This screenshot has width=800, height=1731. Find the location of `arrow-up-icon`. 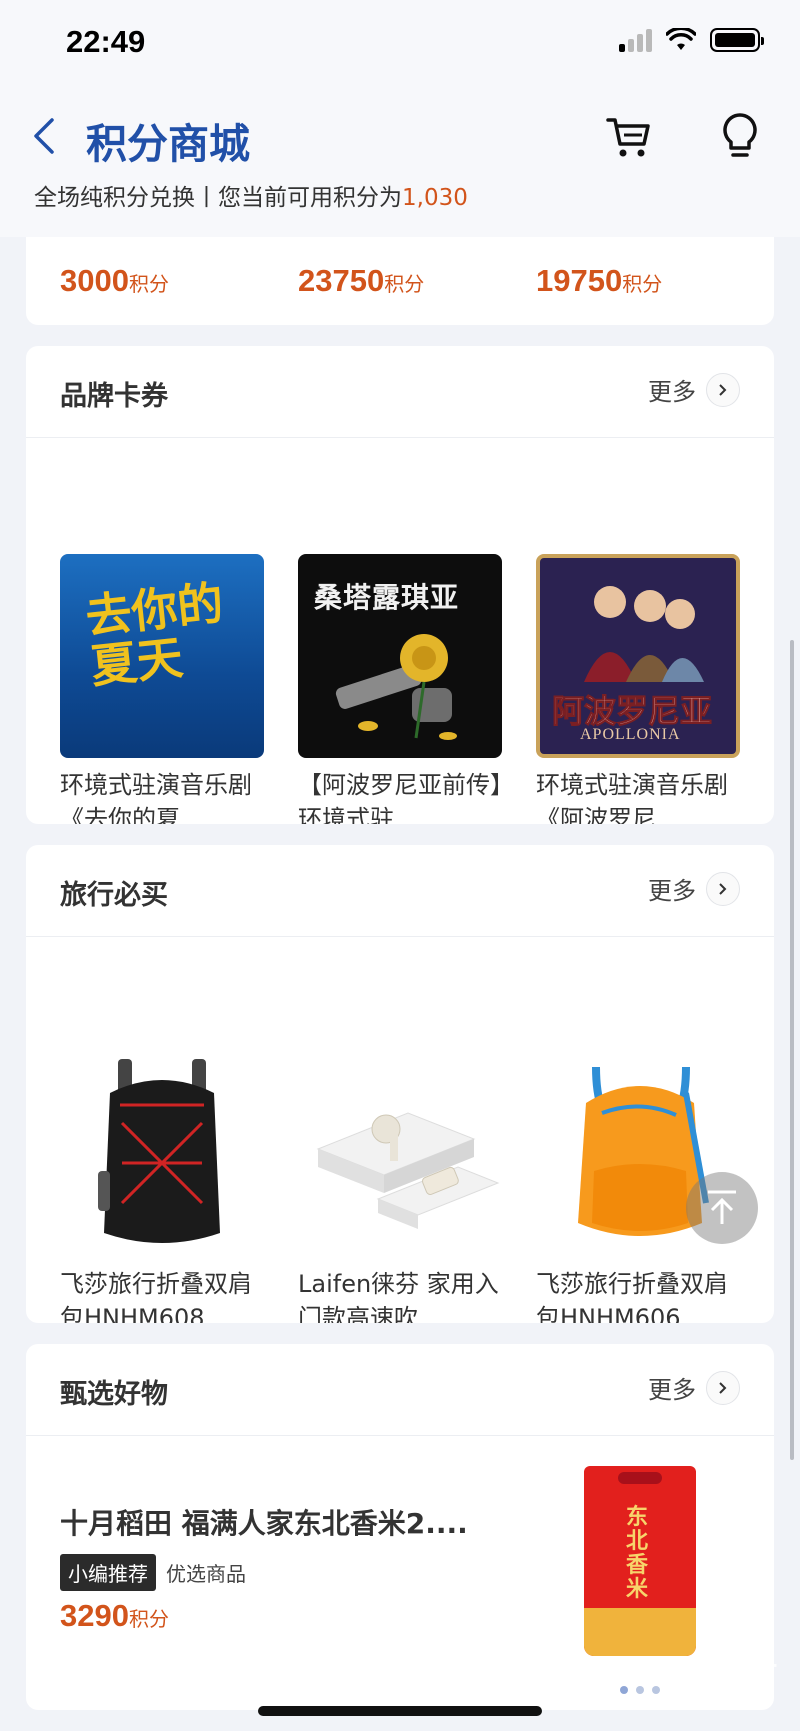

arrow-up-icon is located at coordinates (722, 1207).